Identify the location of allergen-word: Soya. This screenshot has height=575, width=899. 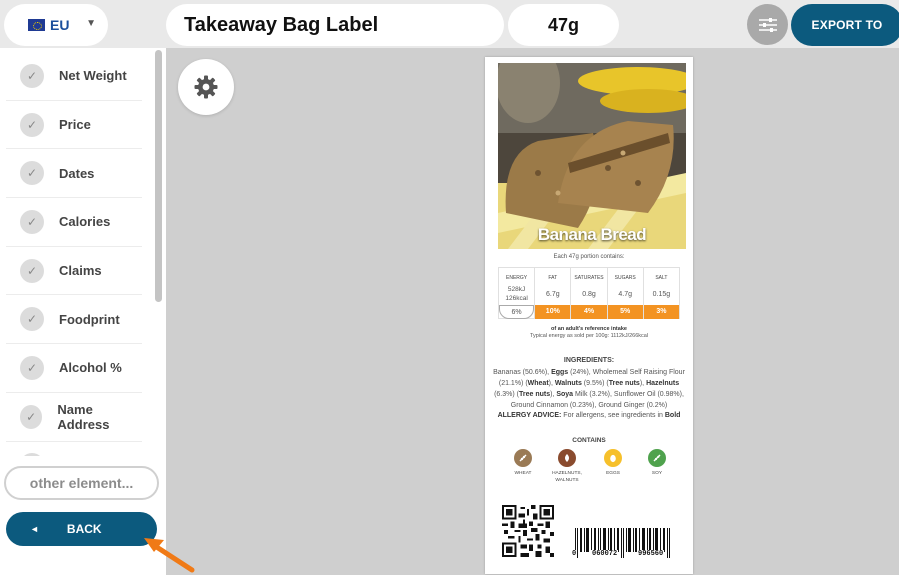
(565, 394).